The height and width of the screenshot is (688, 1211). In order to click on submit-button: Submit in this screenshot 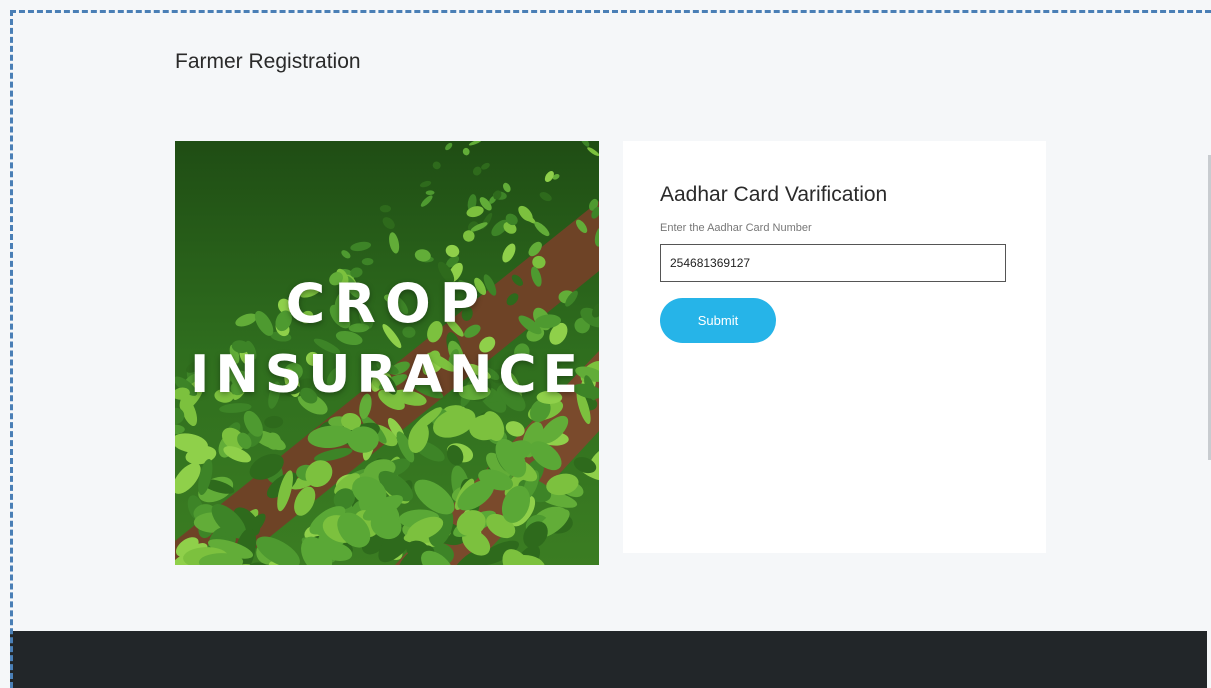, I will do `click(718, 320)`.